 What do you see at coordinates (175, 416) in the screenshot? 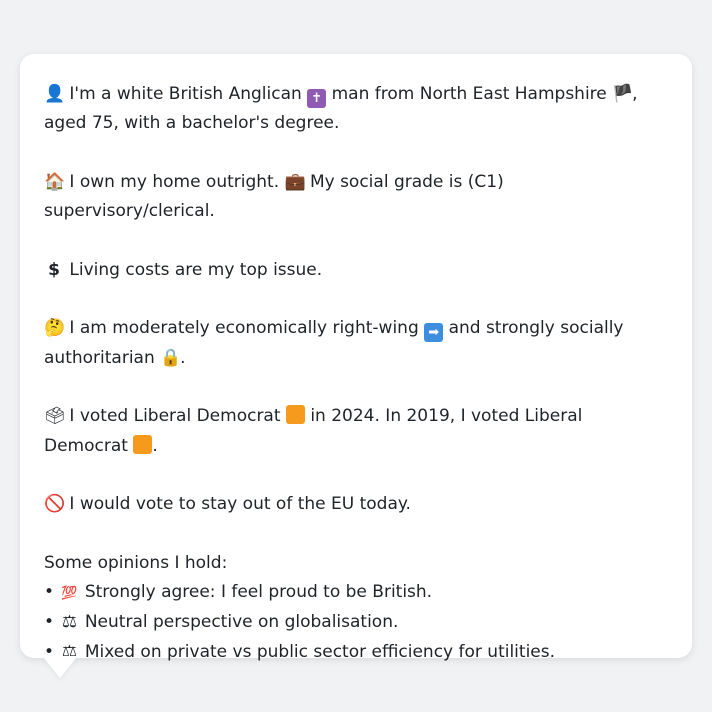
I see `vote-2024-text: I voted Liberal Democrat` at bounding box center [175, 416].